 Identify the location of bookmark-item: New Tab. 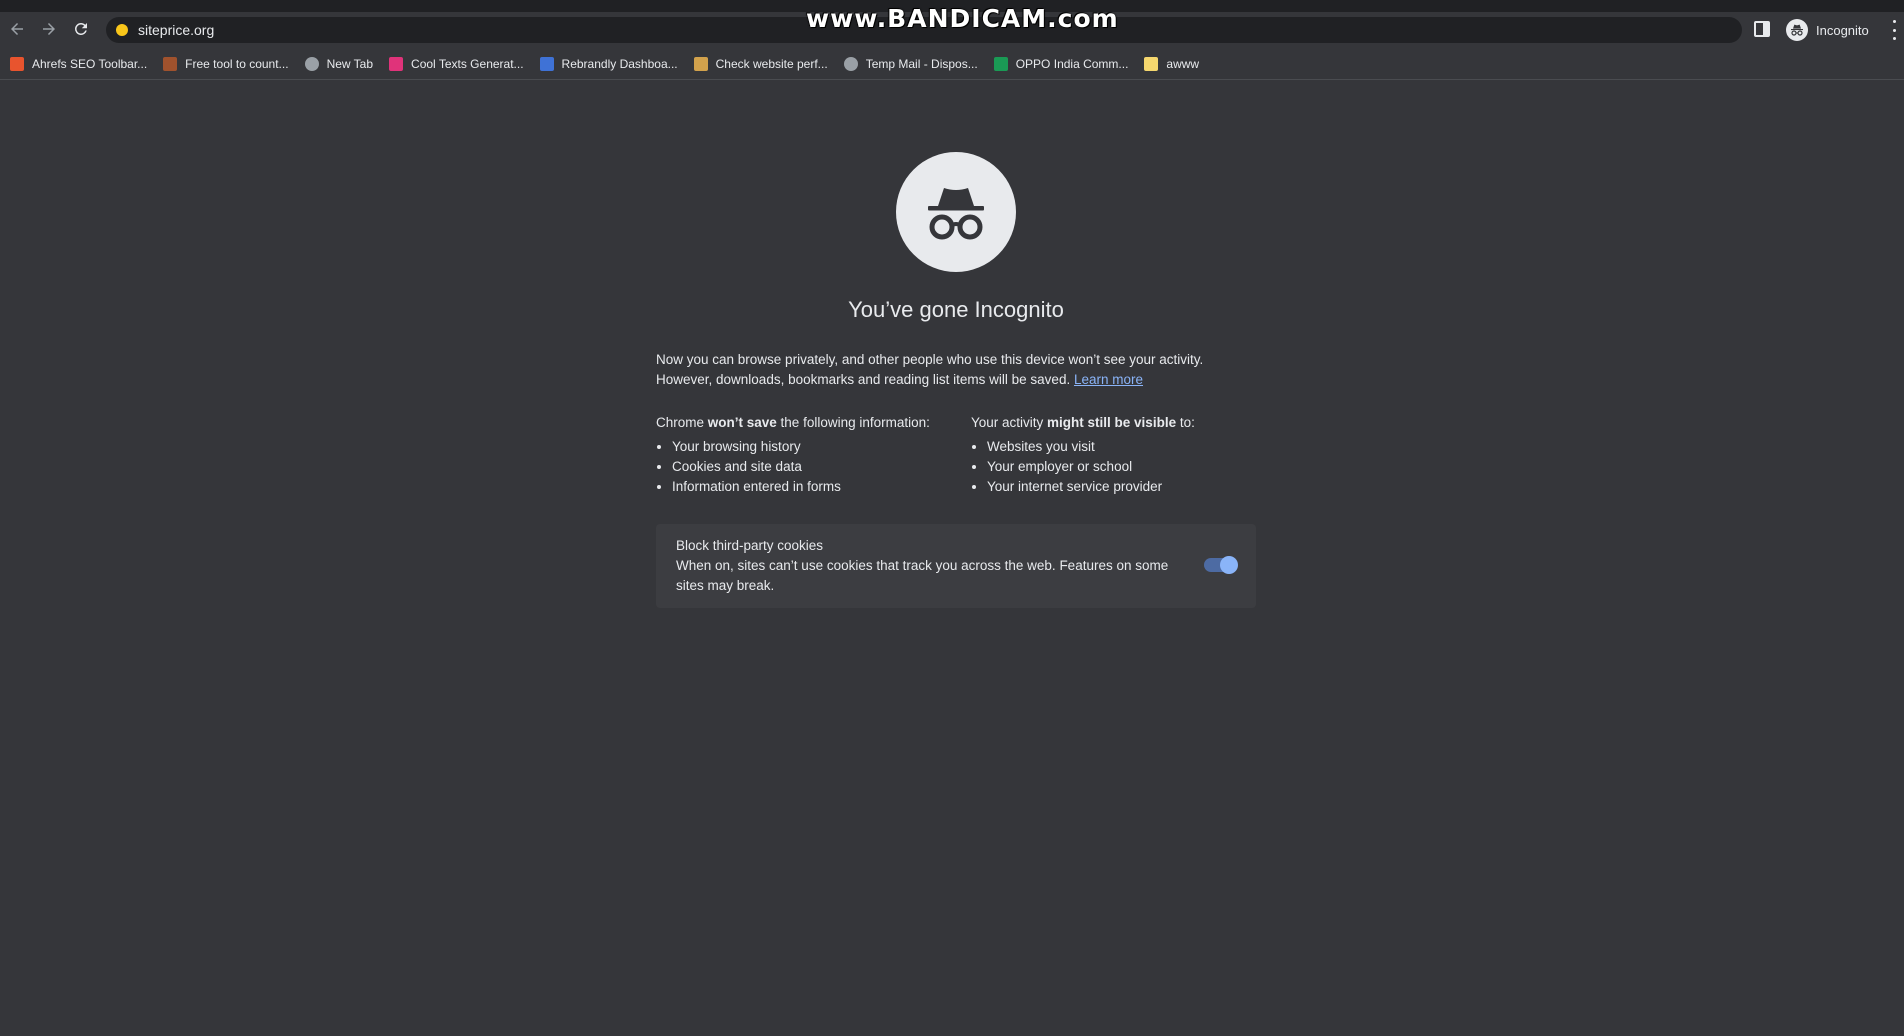
(339, 64).